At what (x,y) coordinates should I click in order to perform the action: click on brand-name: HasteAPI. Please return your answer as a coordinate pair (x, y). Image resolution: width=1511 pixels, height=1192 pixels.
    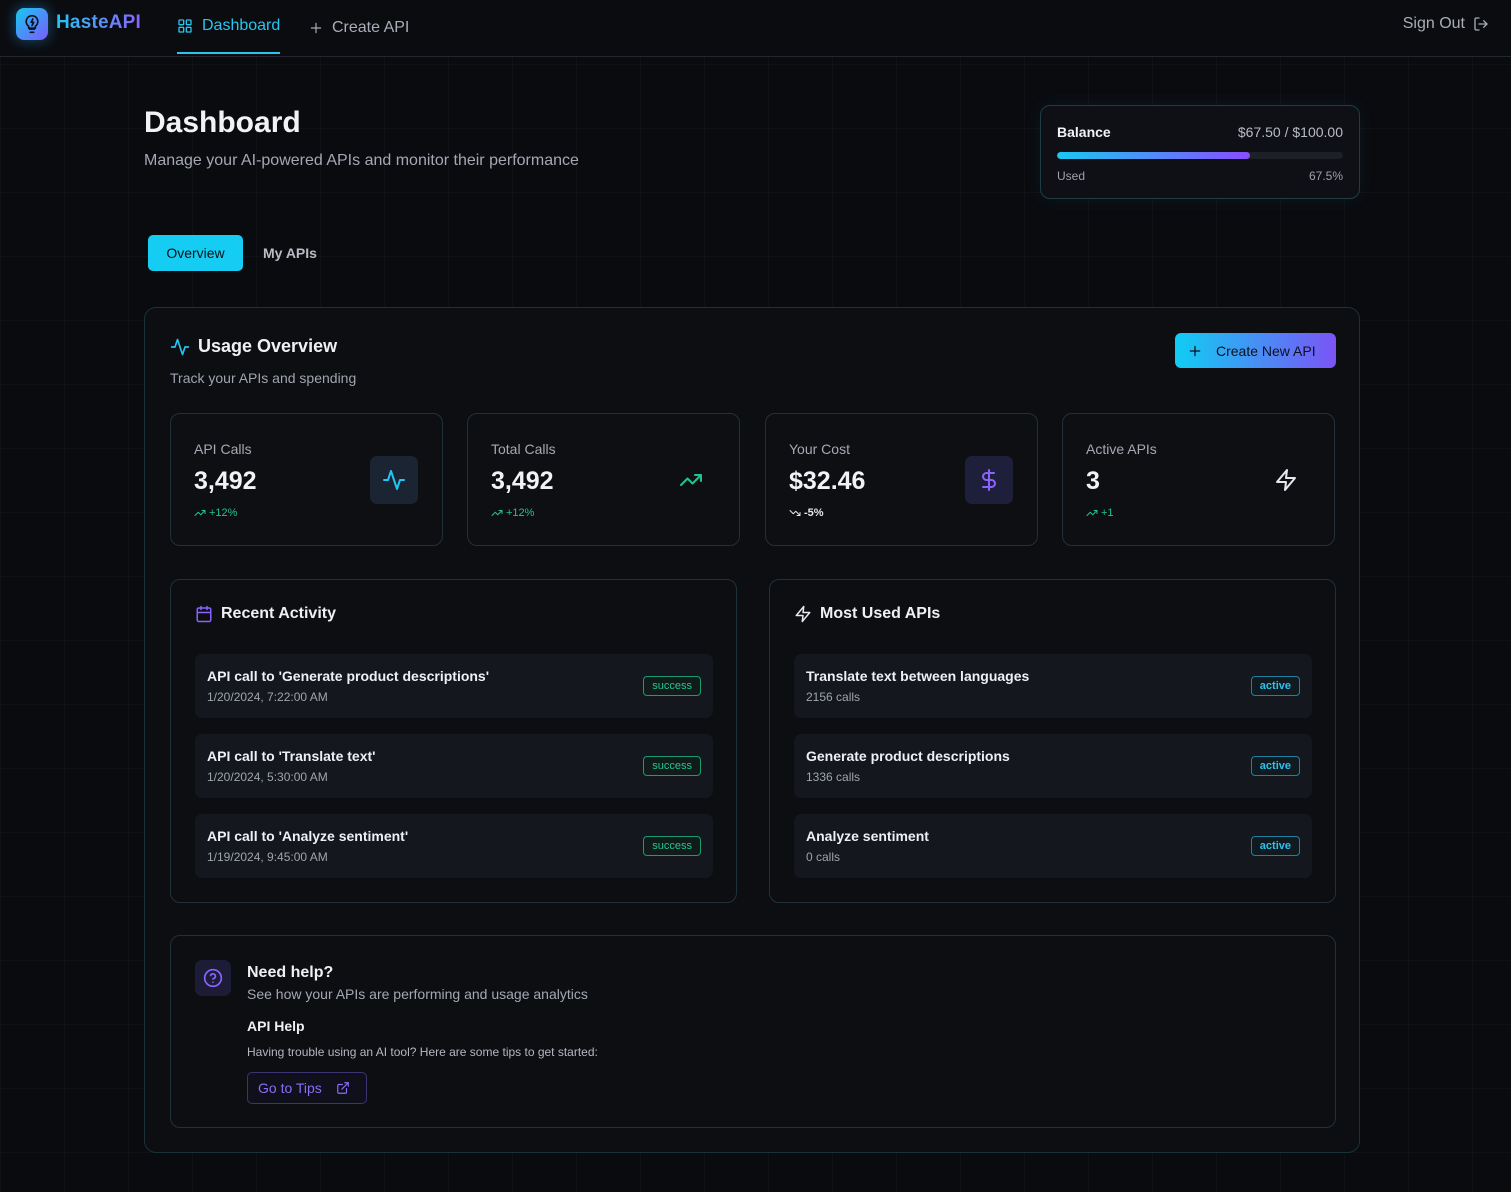
    Looking at the image, I should click on (98, 23).